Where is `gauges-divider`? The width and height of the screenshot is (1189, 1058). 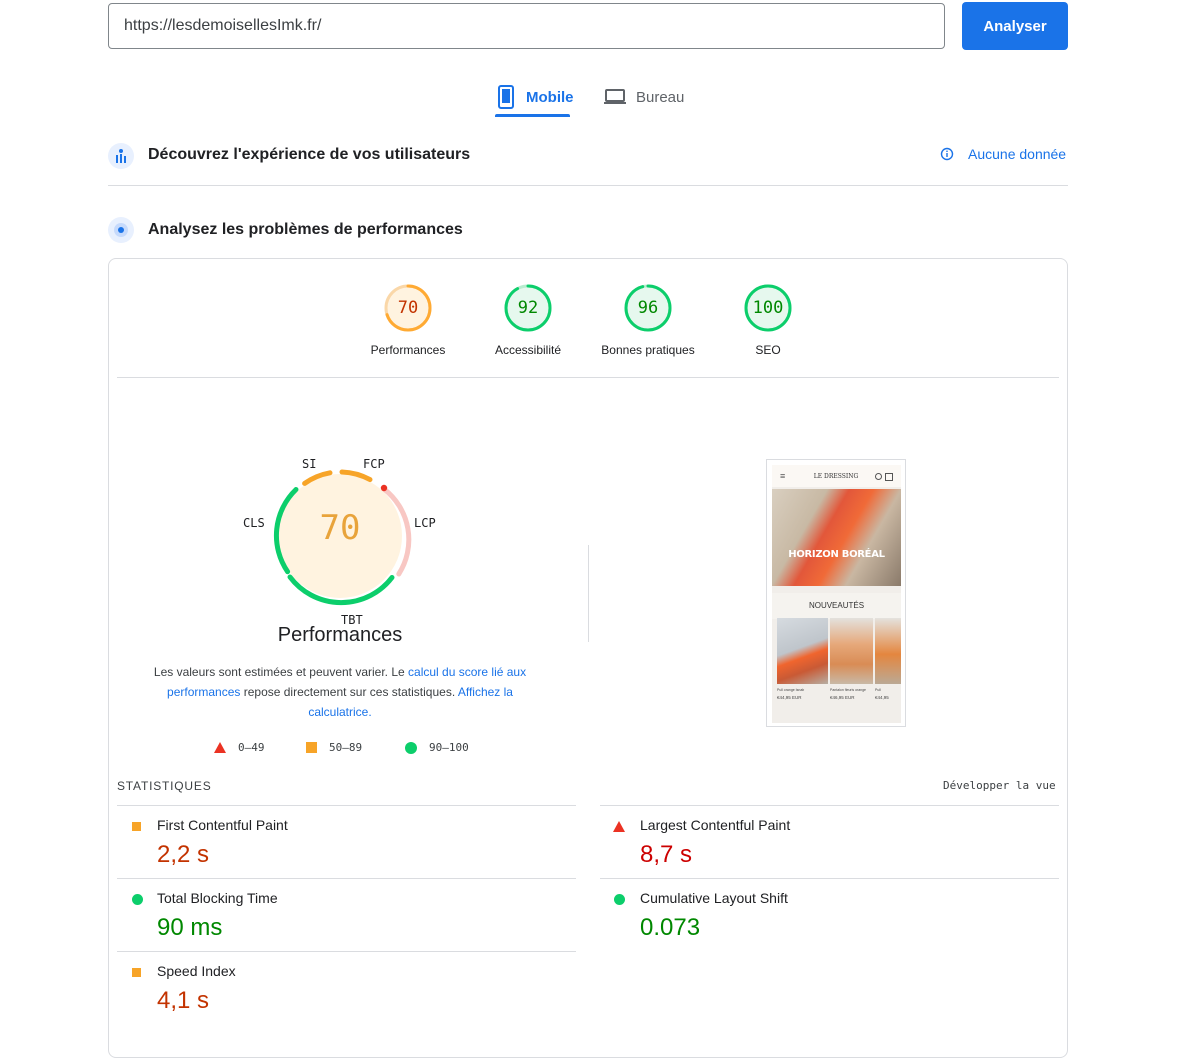
gauges-divider is located at coordinates (588, 377).